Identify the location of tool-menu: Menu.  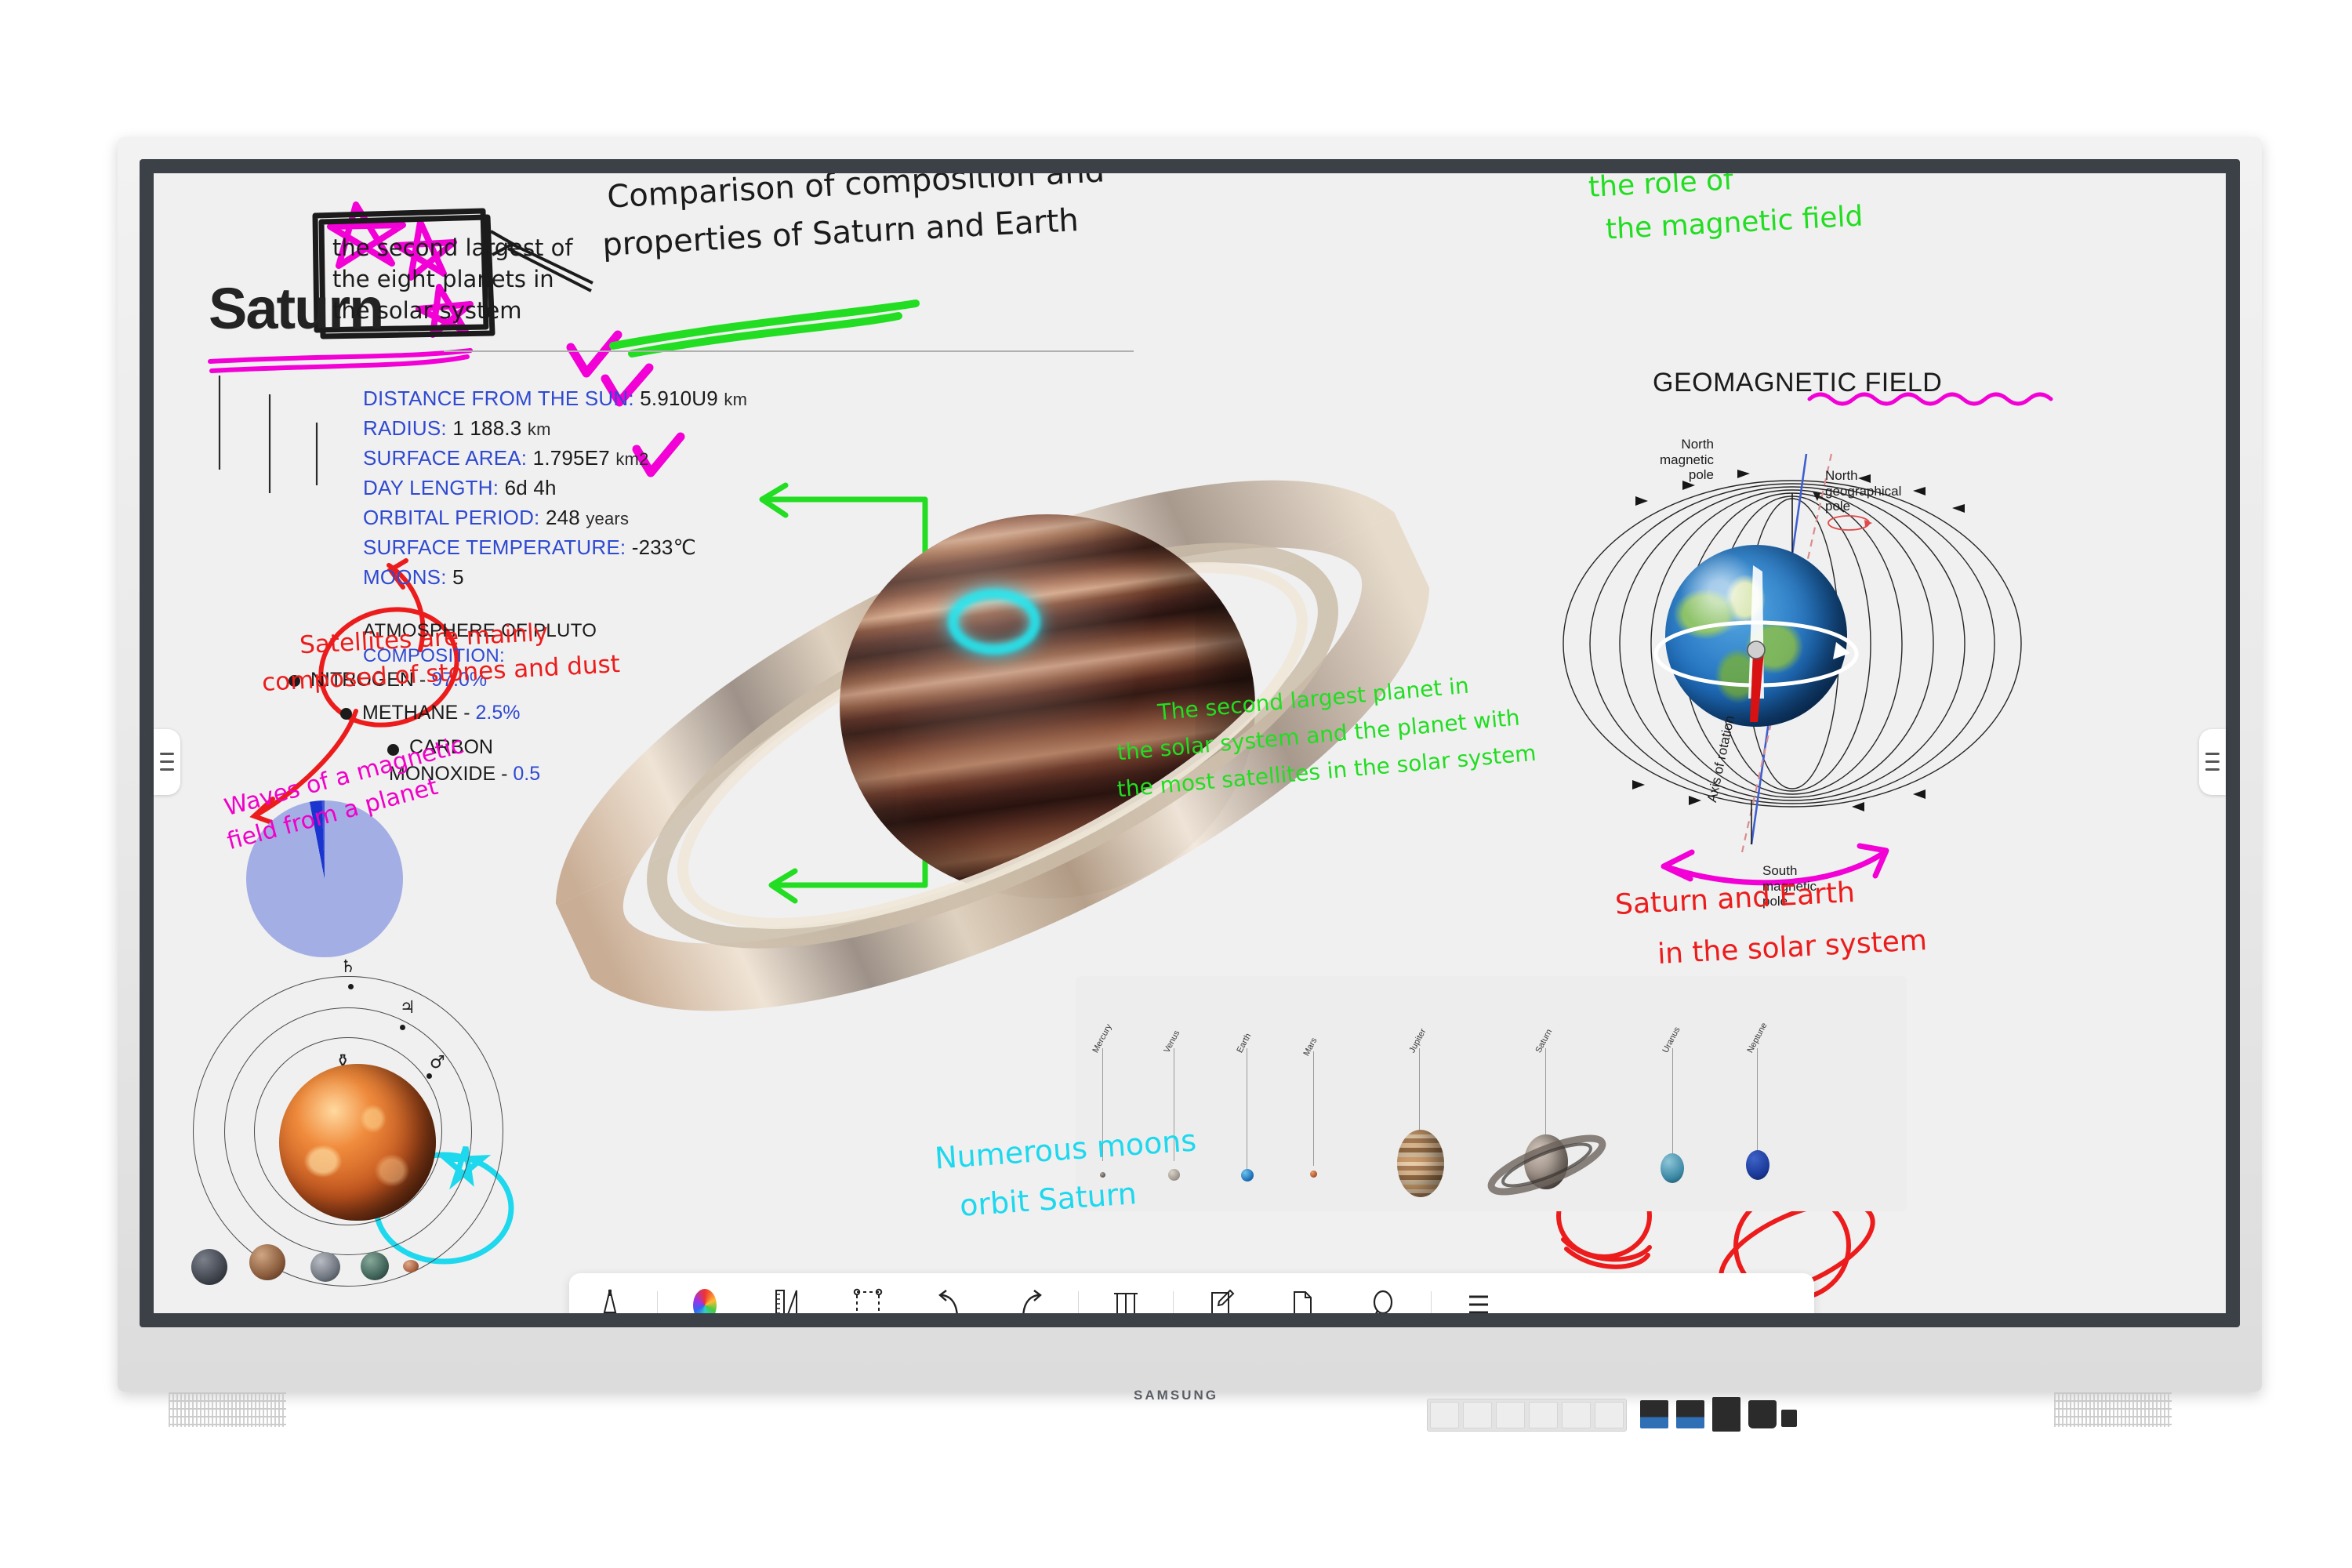
(1478, 1300).